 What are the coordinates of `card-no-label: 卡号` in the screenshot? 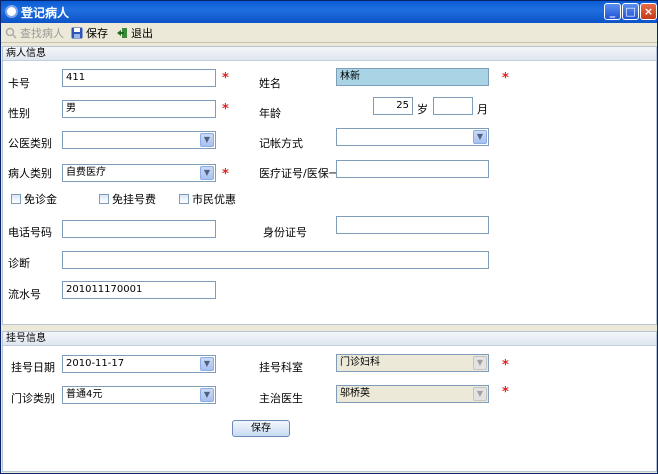 It's located at (19, 83).